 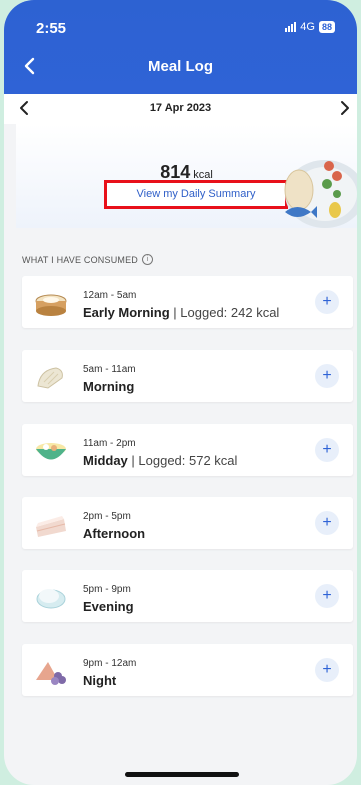 I want to click on meal-name: Afternoon, so click(x=114, y=533).